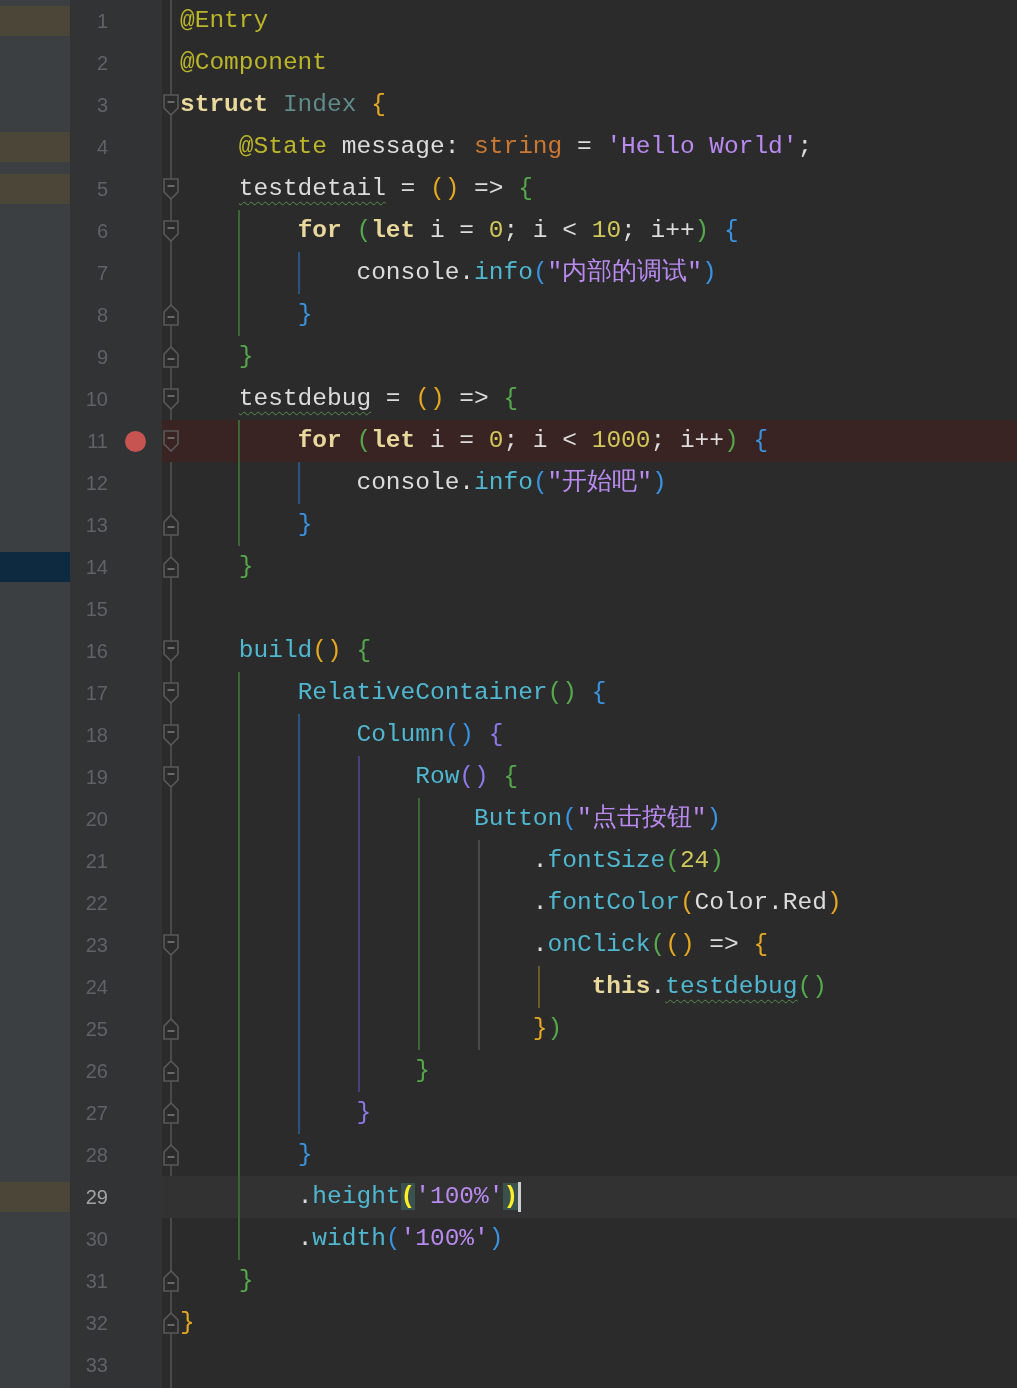  I want to click on code-token: 1000, so click(621, 440).